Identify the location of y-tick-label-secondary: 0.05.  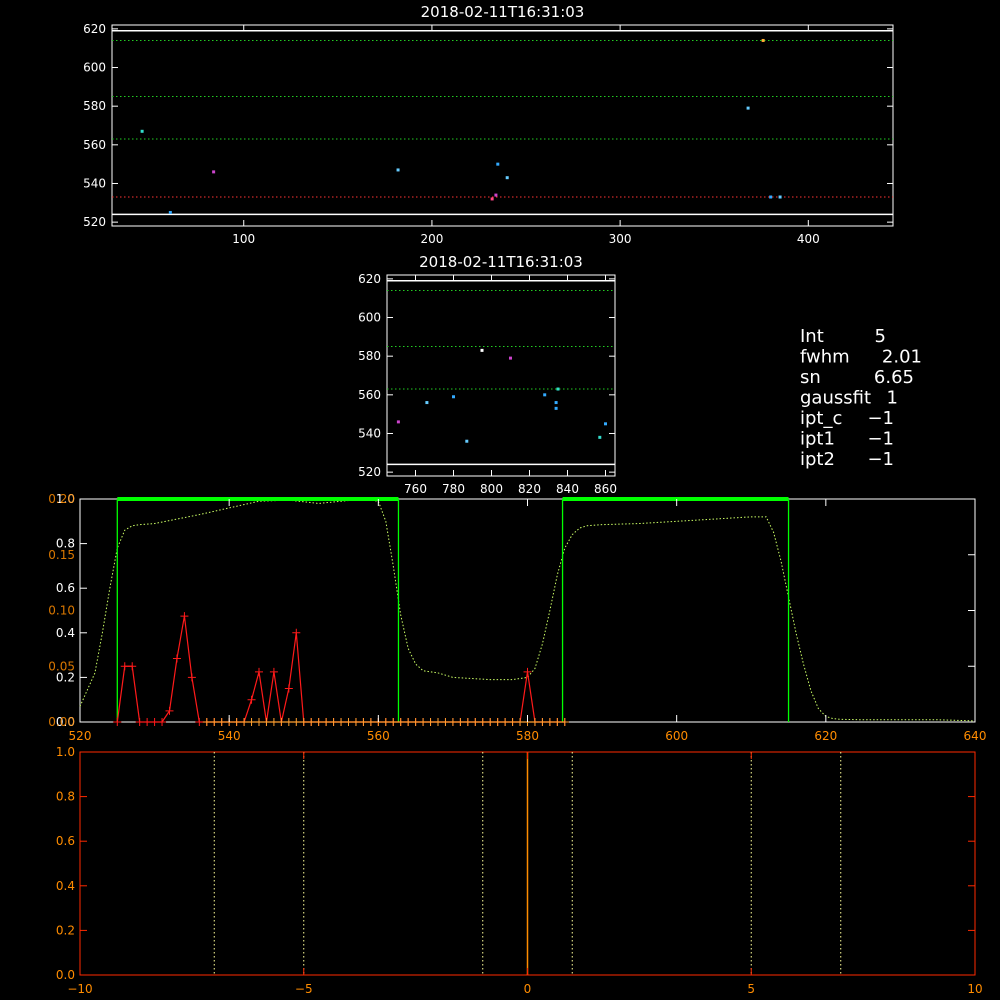
(61, 666).